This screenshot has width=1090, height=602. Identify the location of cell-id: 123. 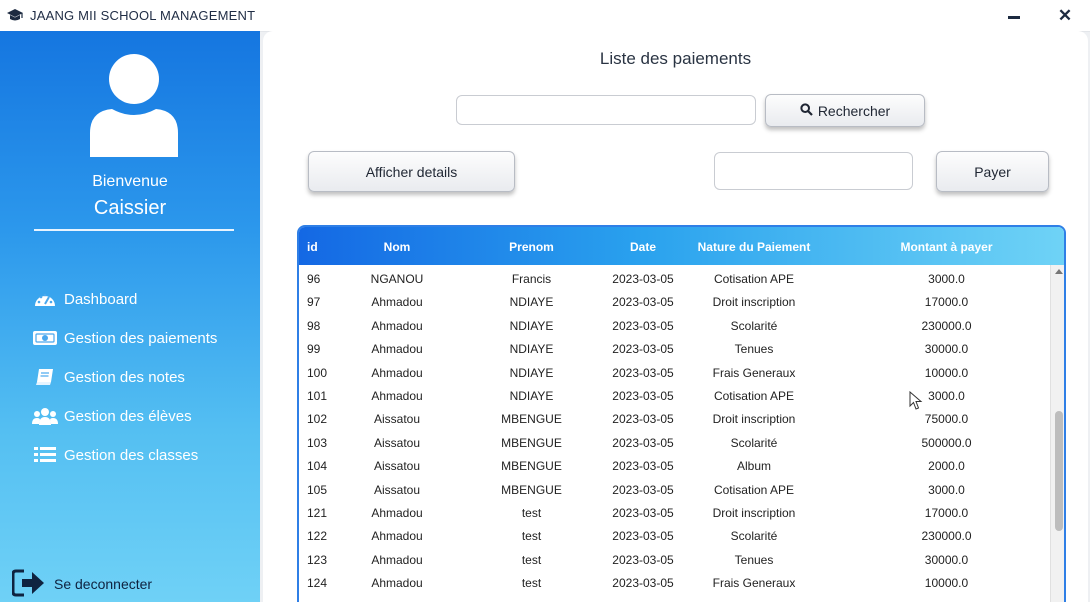
(317, 559).